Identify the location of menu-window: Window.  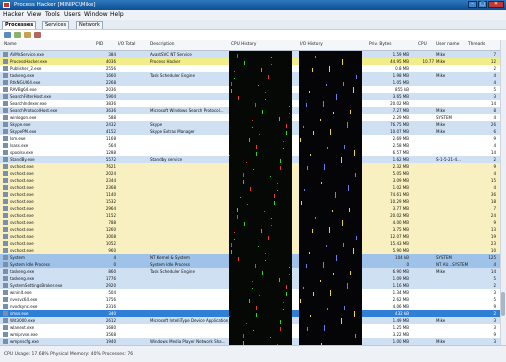
(96, 15).